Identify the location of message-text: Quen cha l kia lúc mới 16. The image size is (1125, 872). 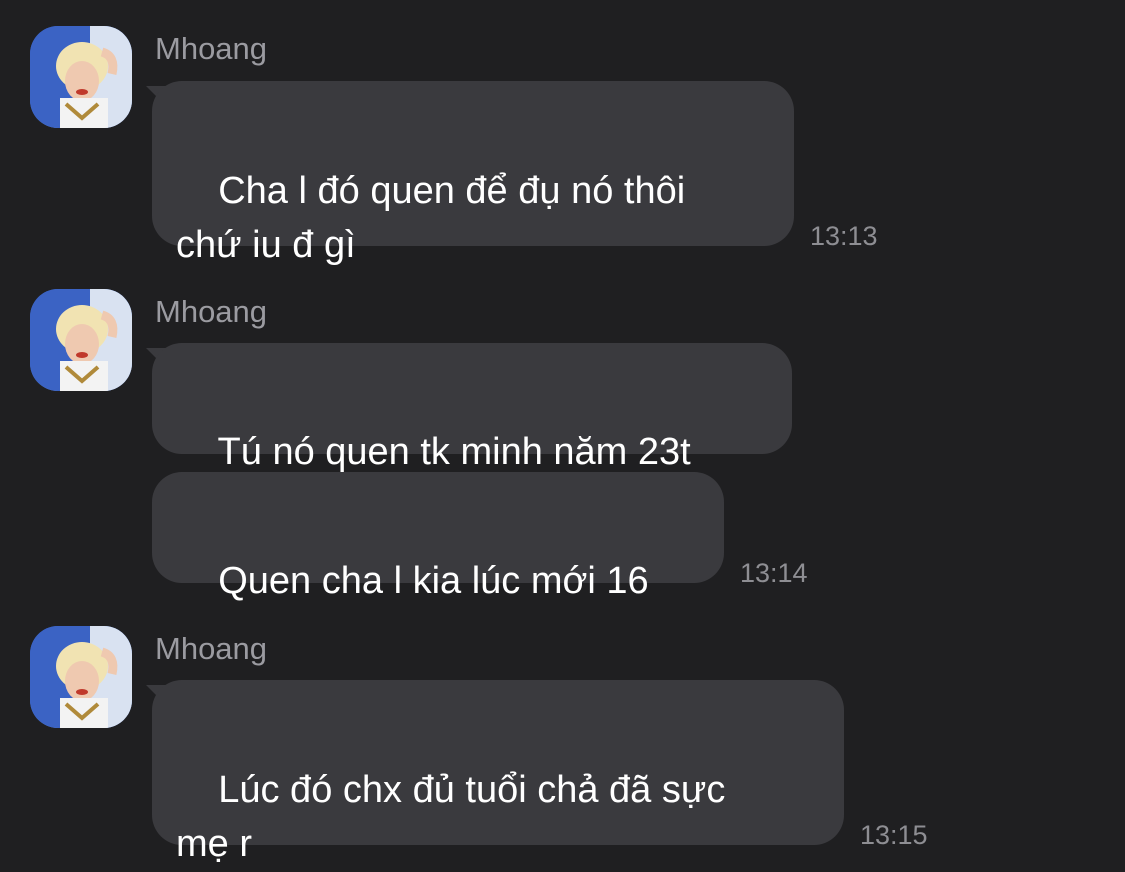
(433, 581).